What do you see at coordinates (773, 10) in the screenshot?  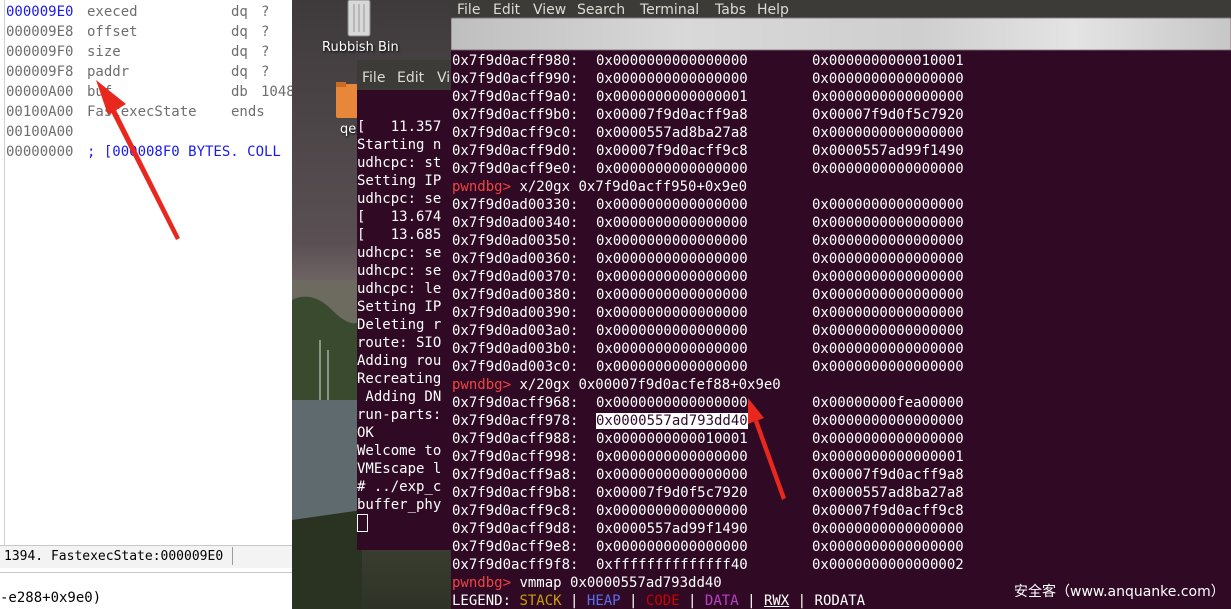 I see `menu-help: Help` at bounding box center [773, 10].